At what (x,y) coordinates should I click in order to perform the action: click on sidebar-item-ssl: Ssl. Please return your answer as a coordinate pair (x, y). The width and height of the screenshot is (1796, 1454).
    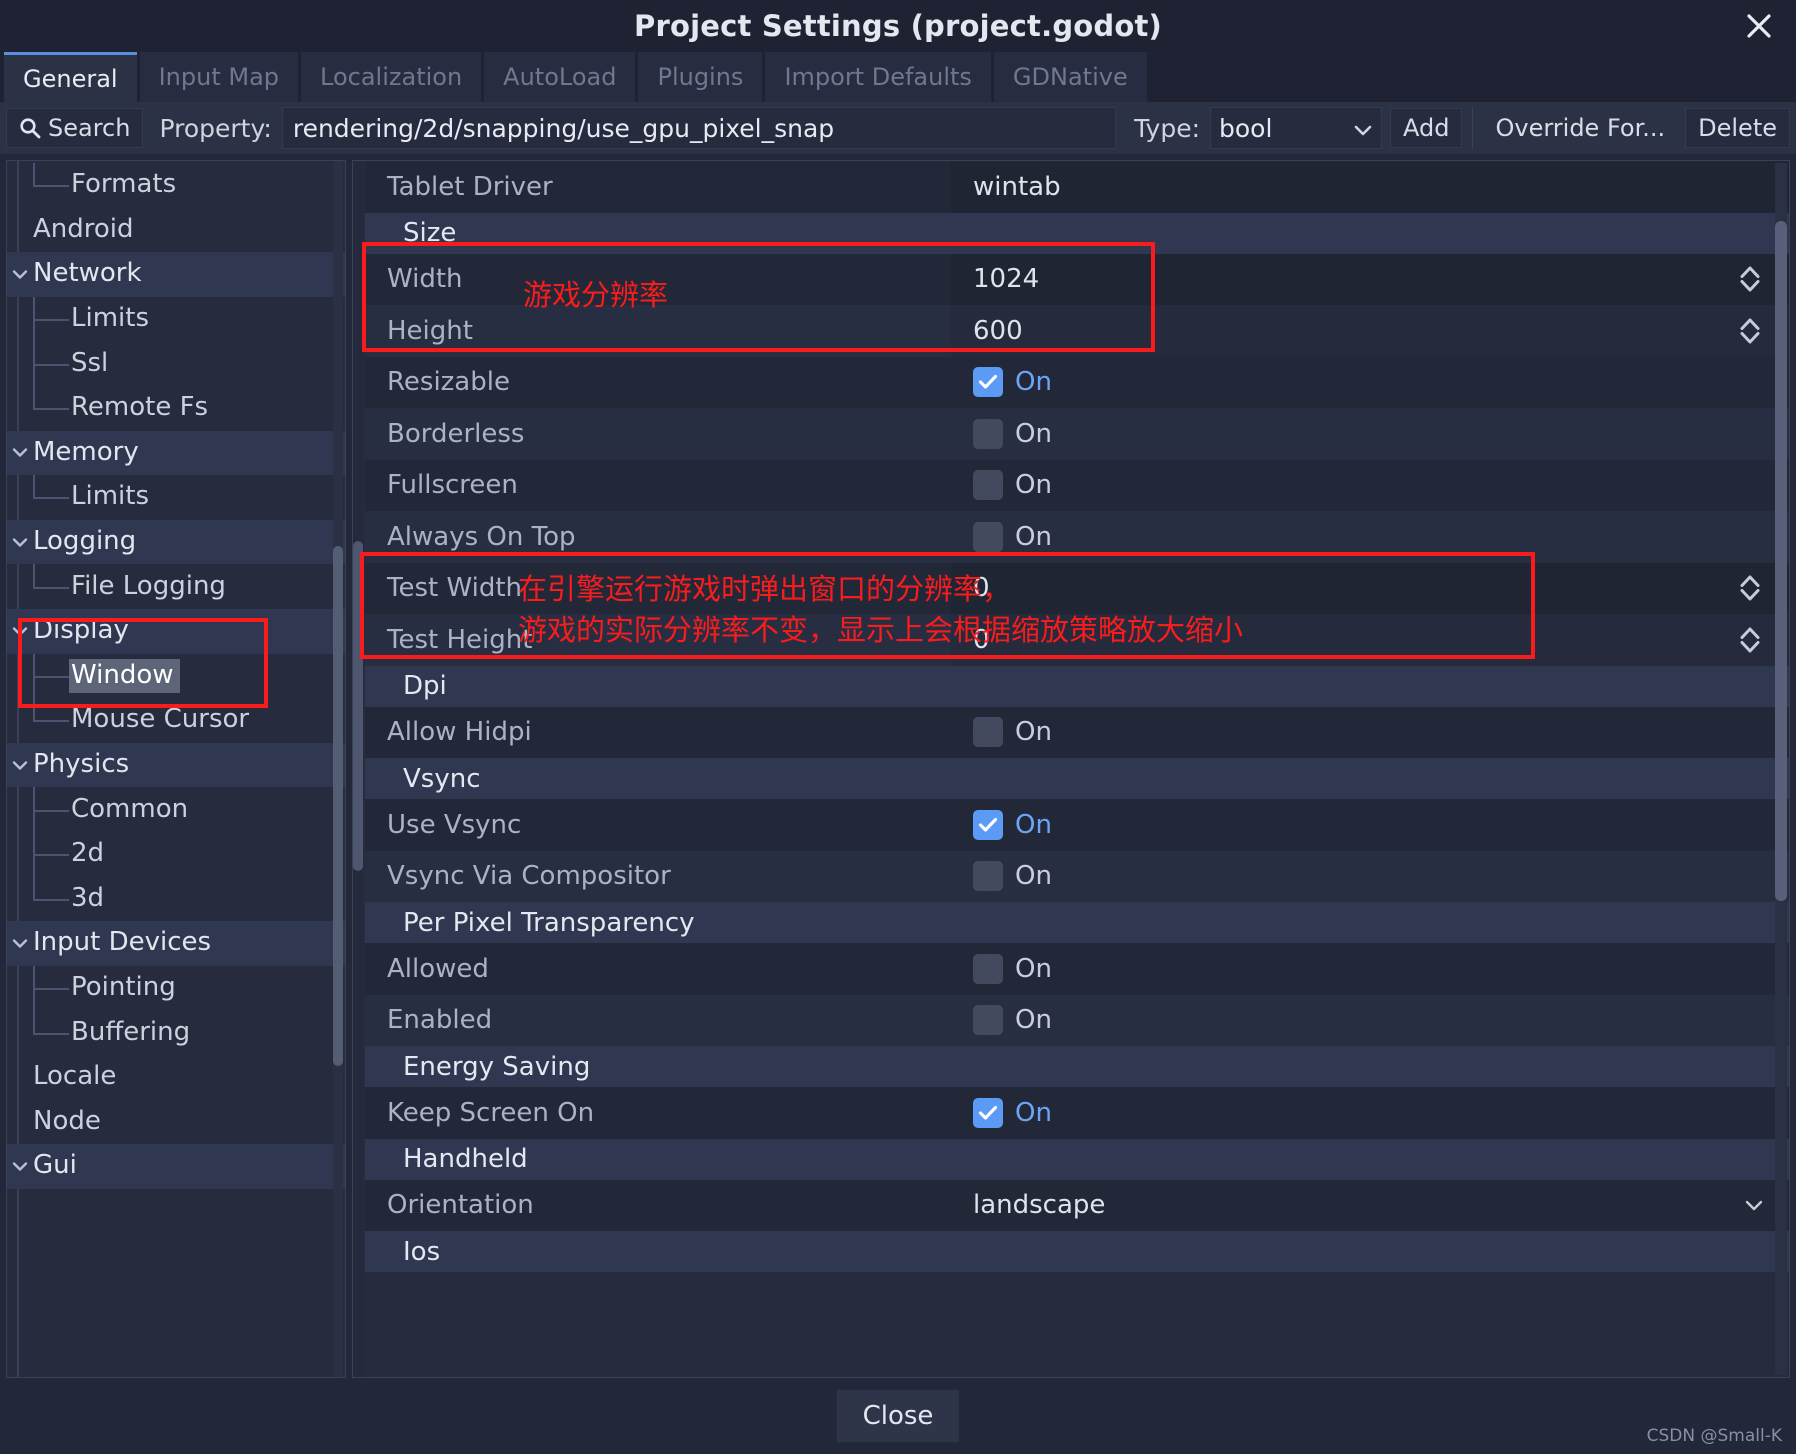
    Looking at the image, I should click on (176, 363).